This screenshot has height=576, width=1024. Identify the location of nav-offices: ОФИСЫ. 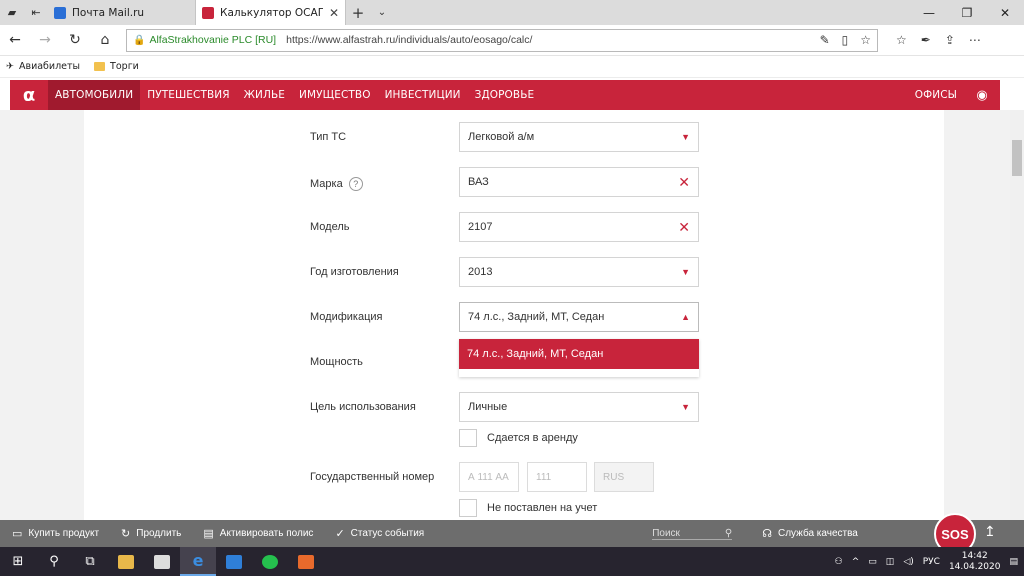
(936, 95).